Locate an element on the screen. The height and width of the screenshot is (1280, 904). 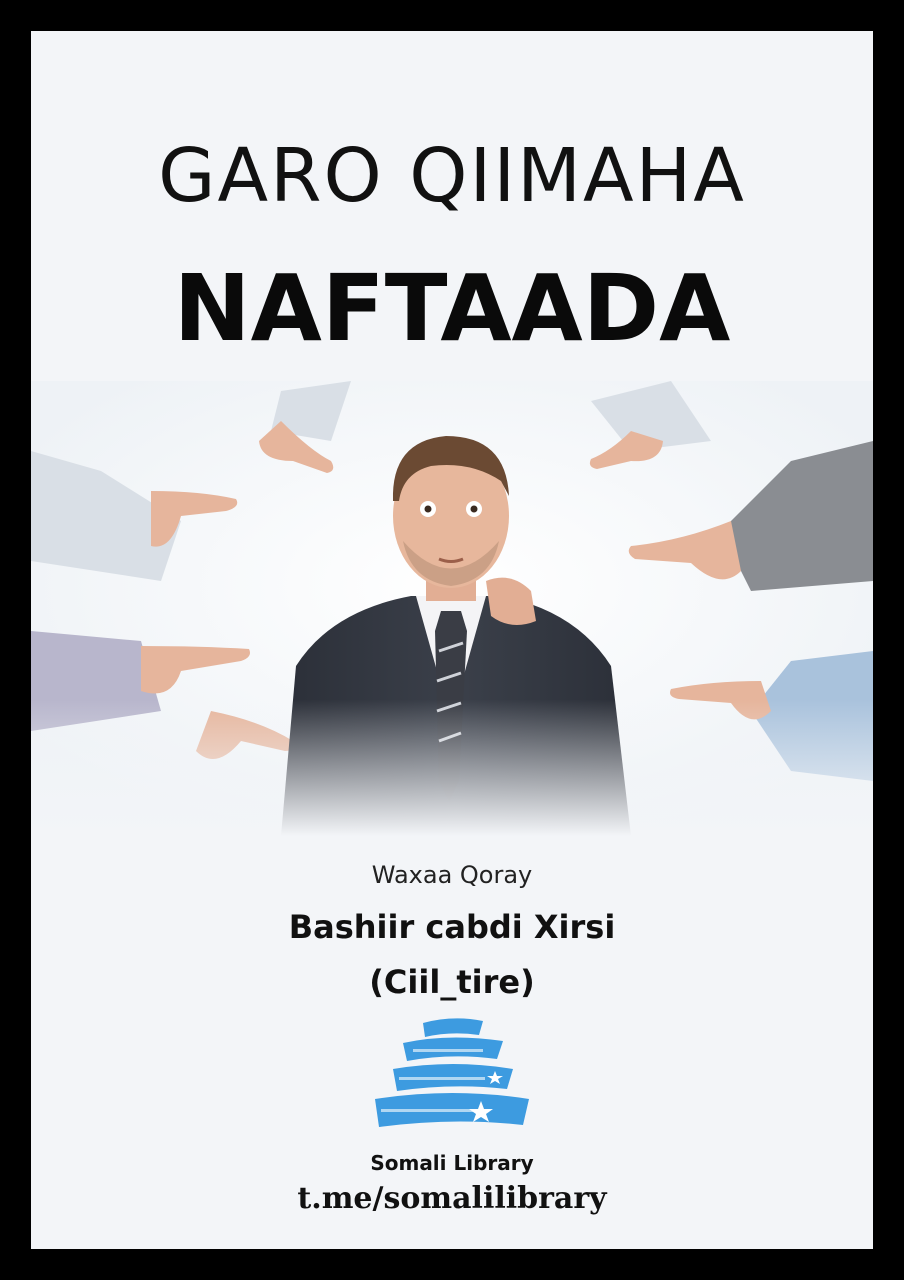
author-name: Bashiir cabdi Xirsi is located at coordinates (452, 927).